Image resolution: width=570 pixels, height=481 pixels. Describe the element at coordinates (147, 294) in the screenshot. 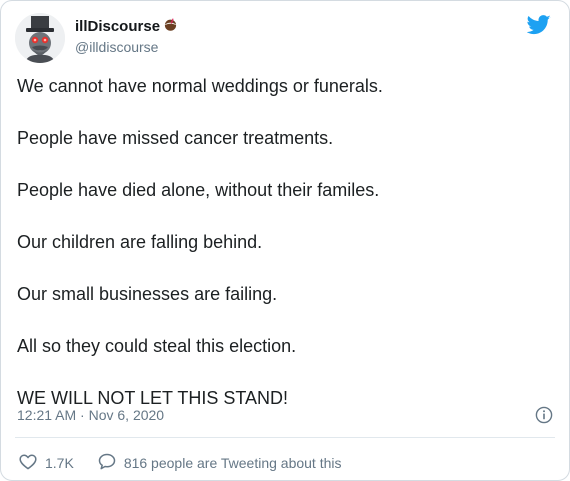

I see `tweet-line: Our small businesses are failing.` at that location.